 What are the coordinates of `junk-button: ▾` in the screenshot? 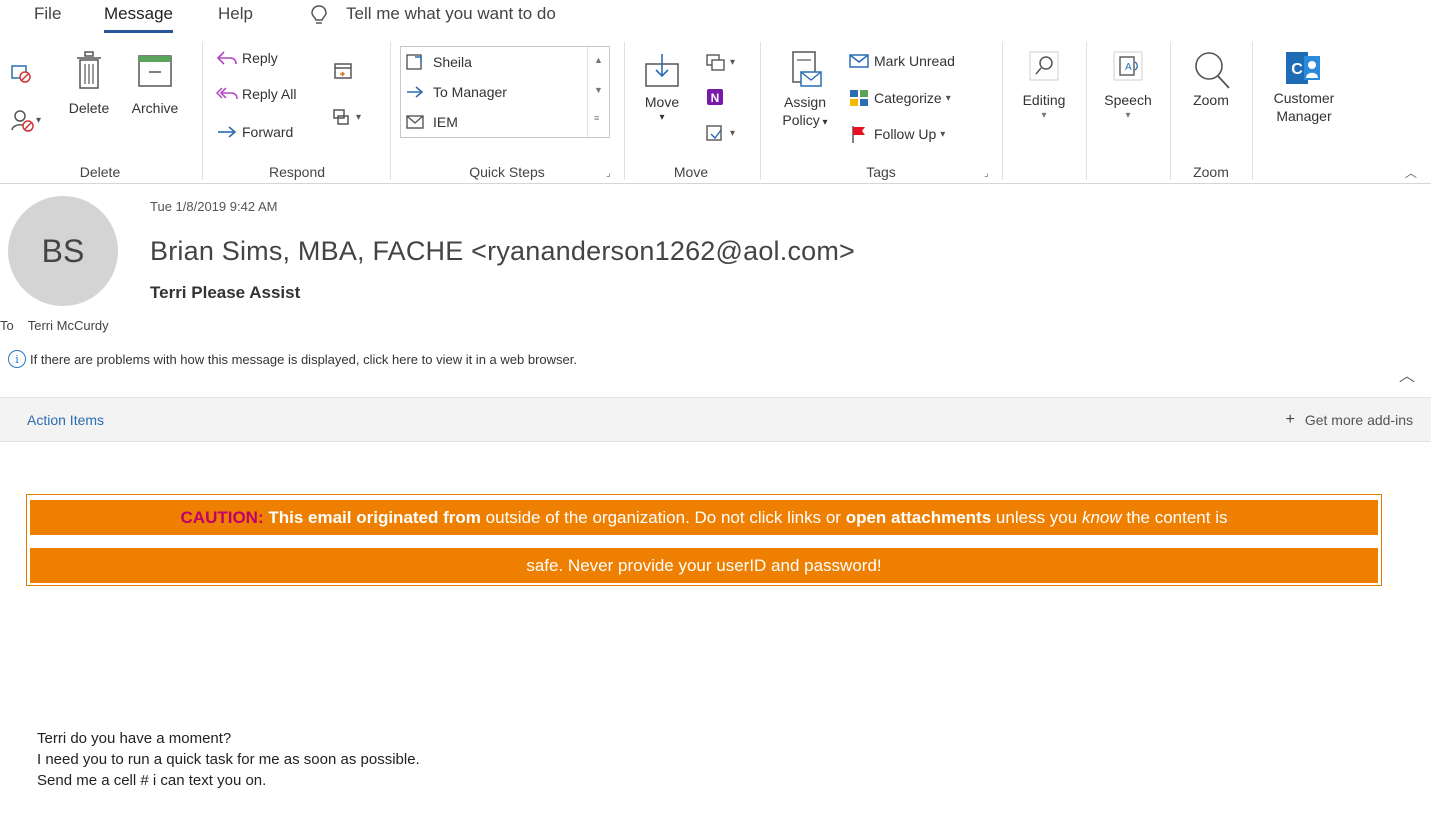 It's located at (25, 121).